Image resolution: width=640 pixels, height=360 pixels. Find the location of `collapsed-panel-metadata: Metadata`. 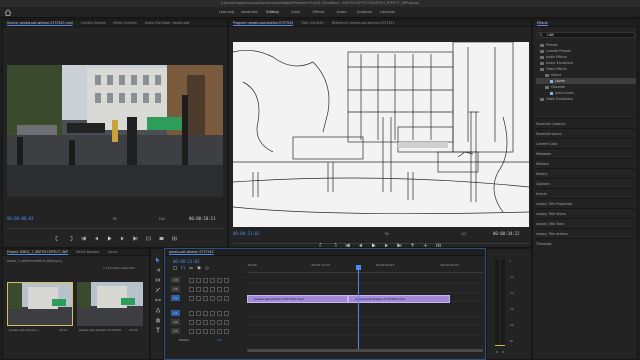

collapsed-panel-metadata: Metadata is located at coordinates (586, 153).